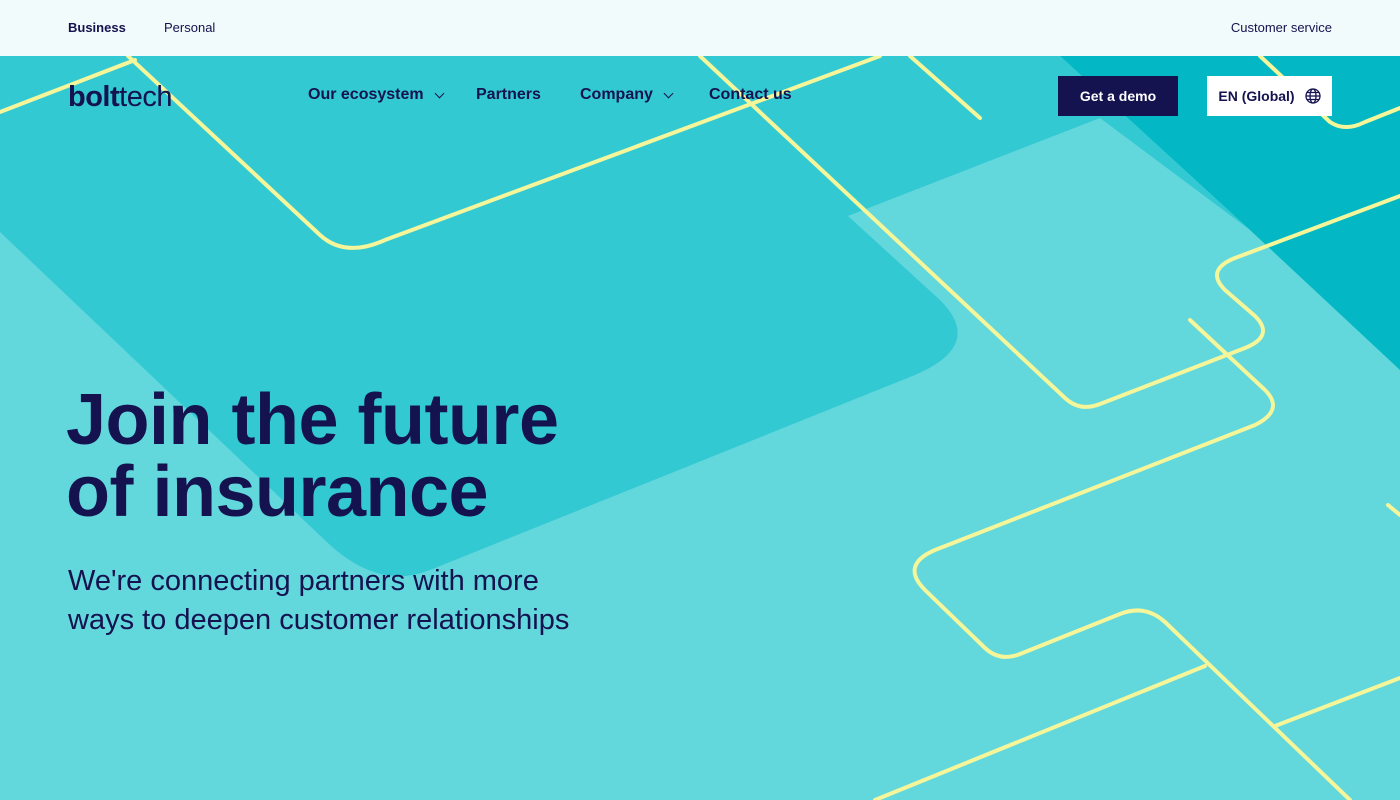 This screenshot has width=1400, height=800. I want to click on get-a-demo-button: Get a demo, so click(1118, 96).